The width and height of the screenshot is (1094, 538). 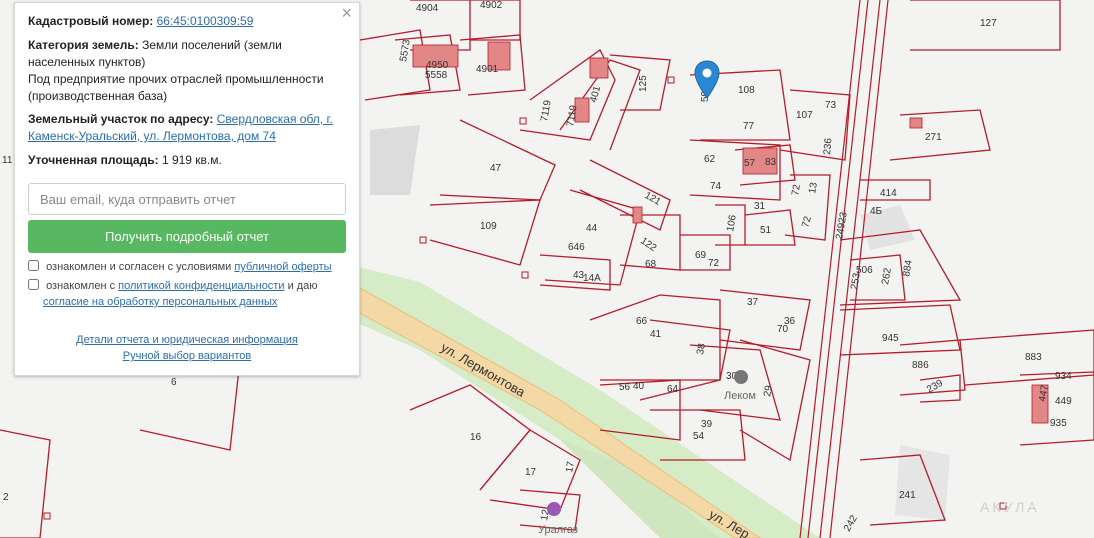 I want to click on report-details-link: Детали отчета и юридическая информация, so click(x=187, y=340).